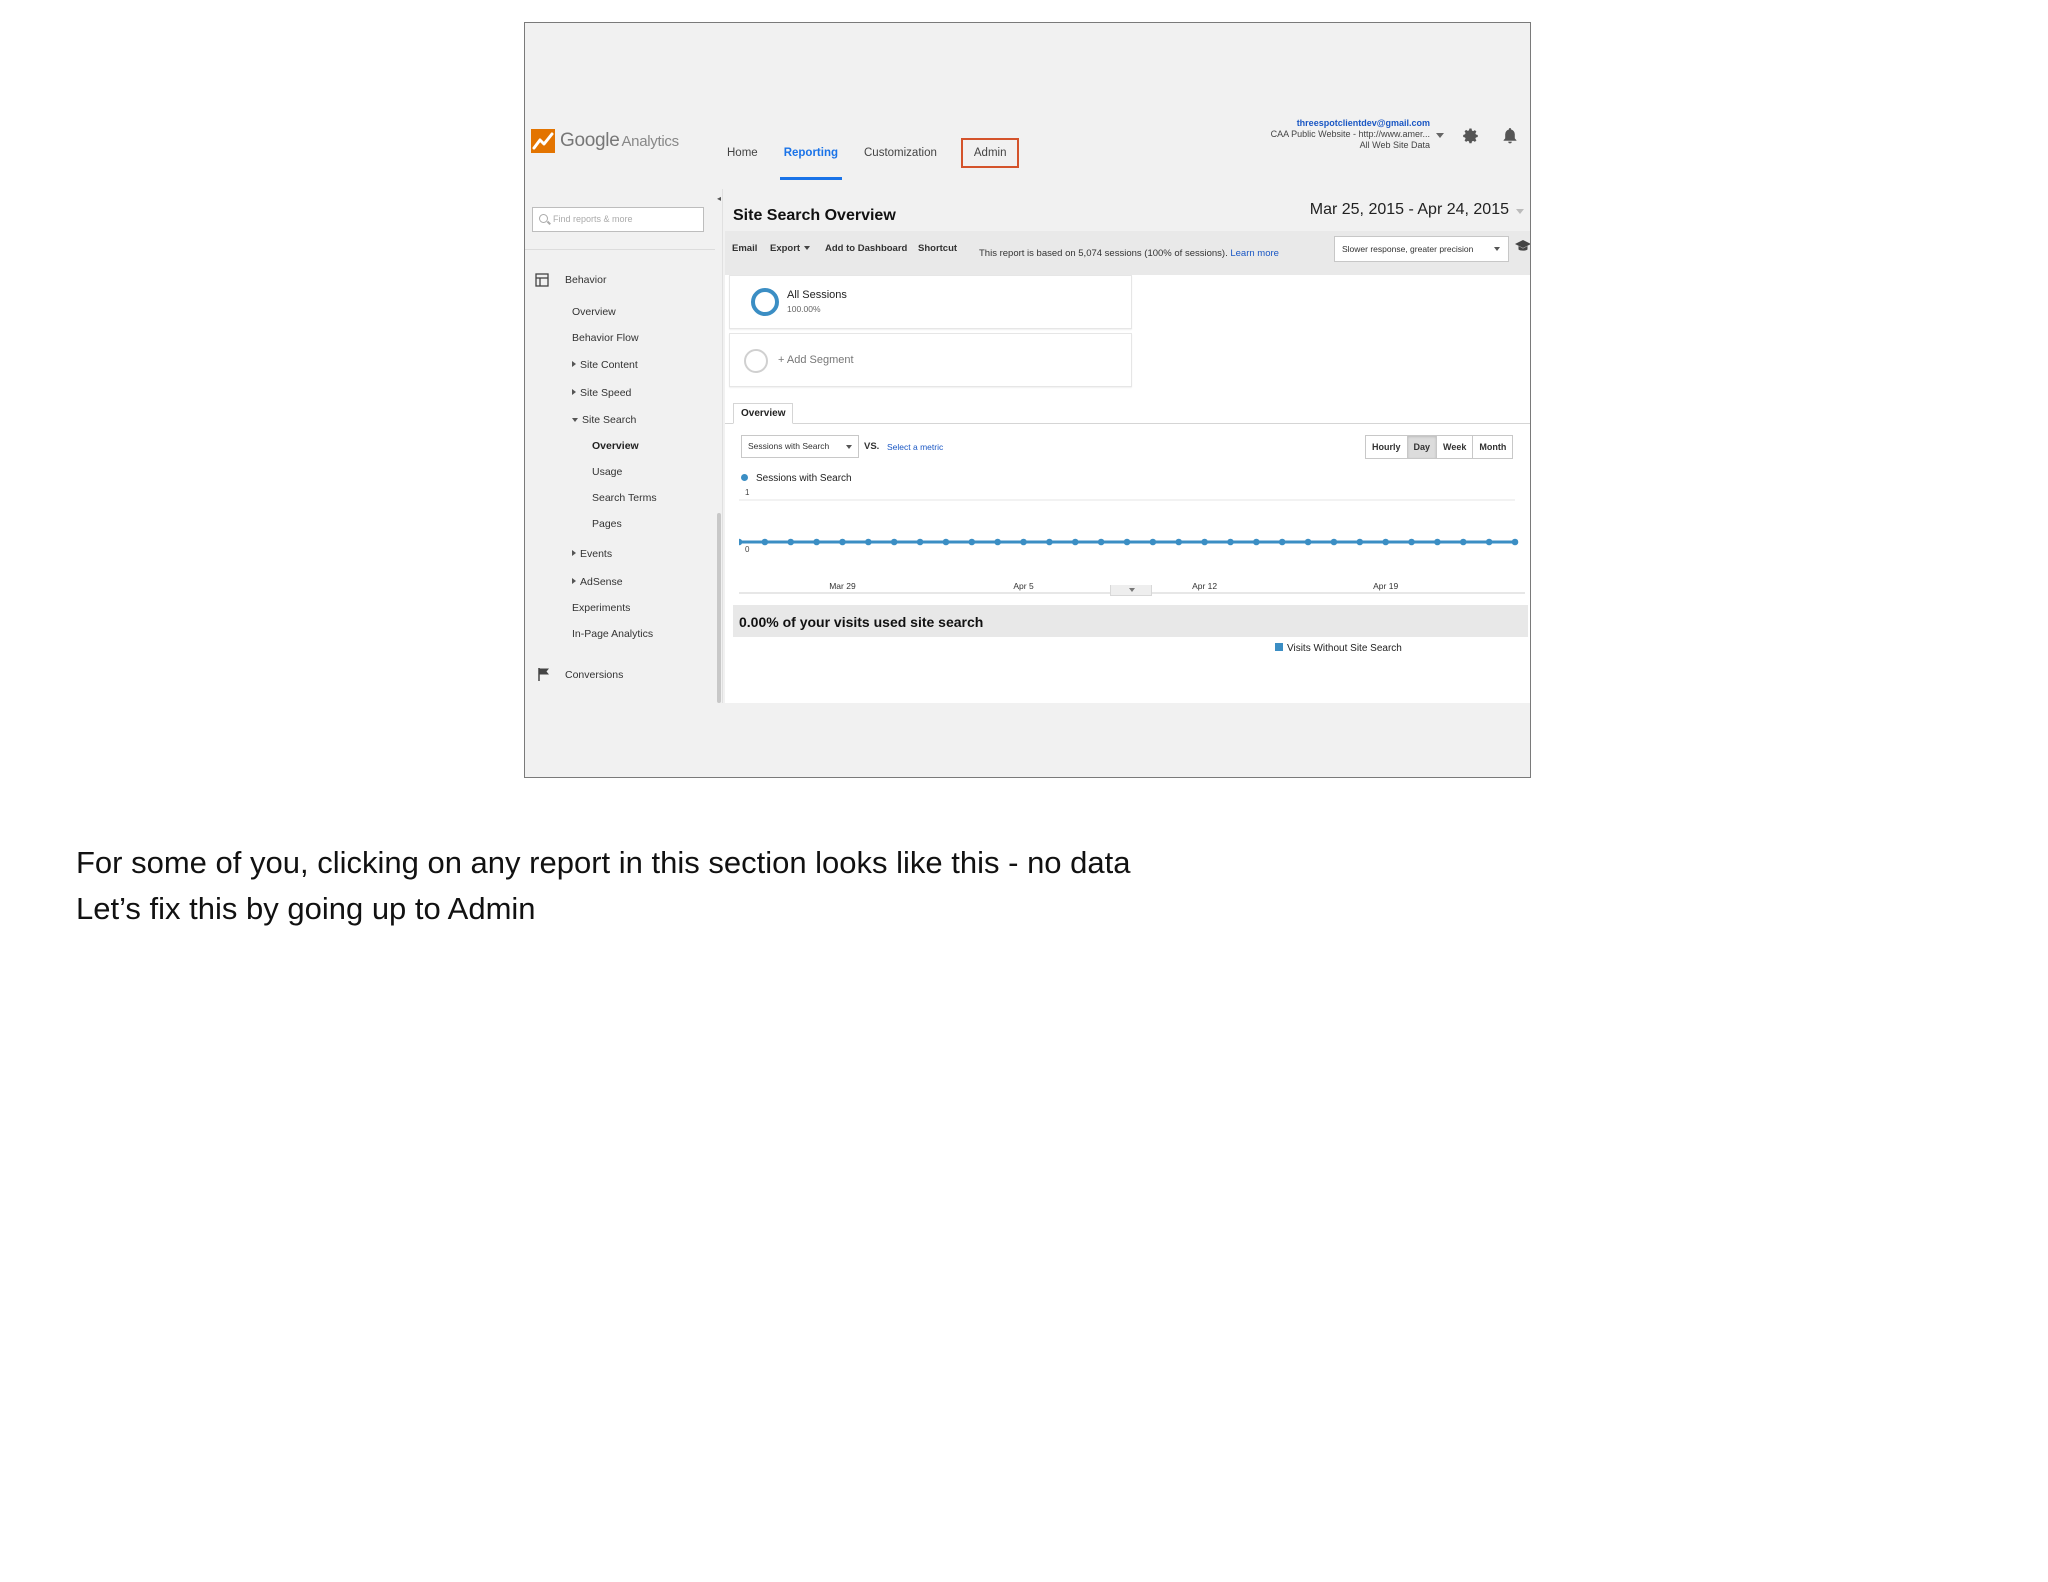 This screenshot has width=2048, height=1582. I want to click on sidebar-item-behavior-flow: Behavior Flow, so click(605, 338).